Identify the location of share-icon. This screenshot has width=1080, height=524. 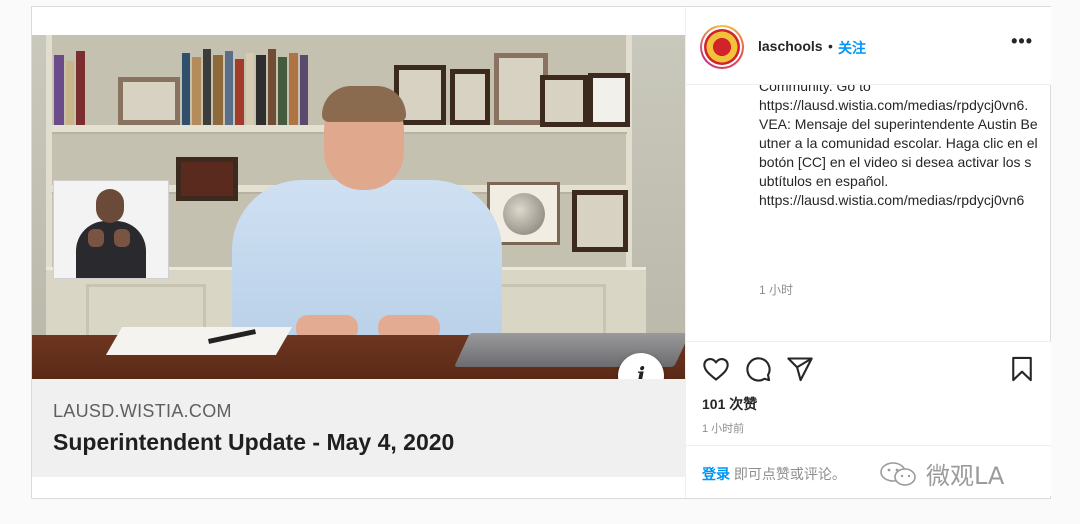
(800, 369).